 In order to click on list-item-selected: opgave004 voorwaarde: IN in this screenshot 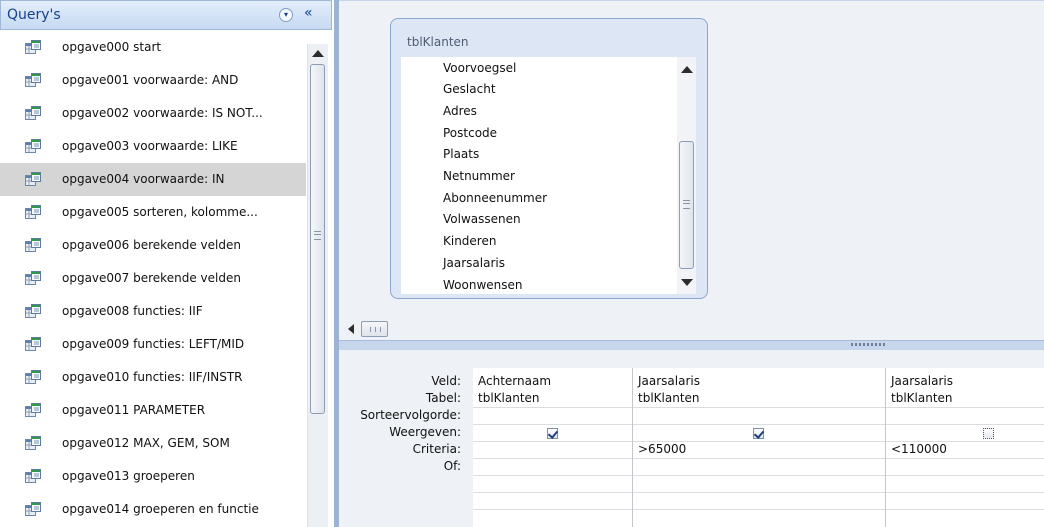, I will do `click(153, 179)`.